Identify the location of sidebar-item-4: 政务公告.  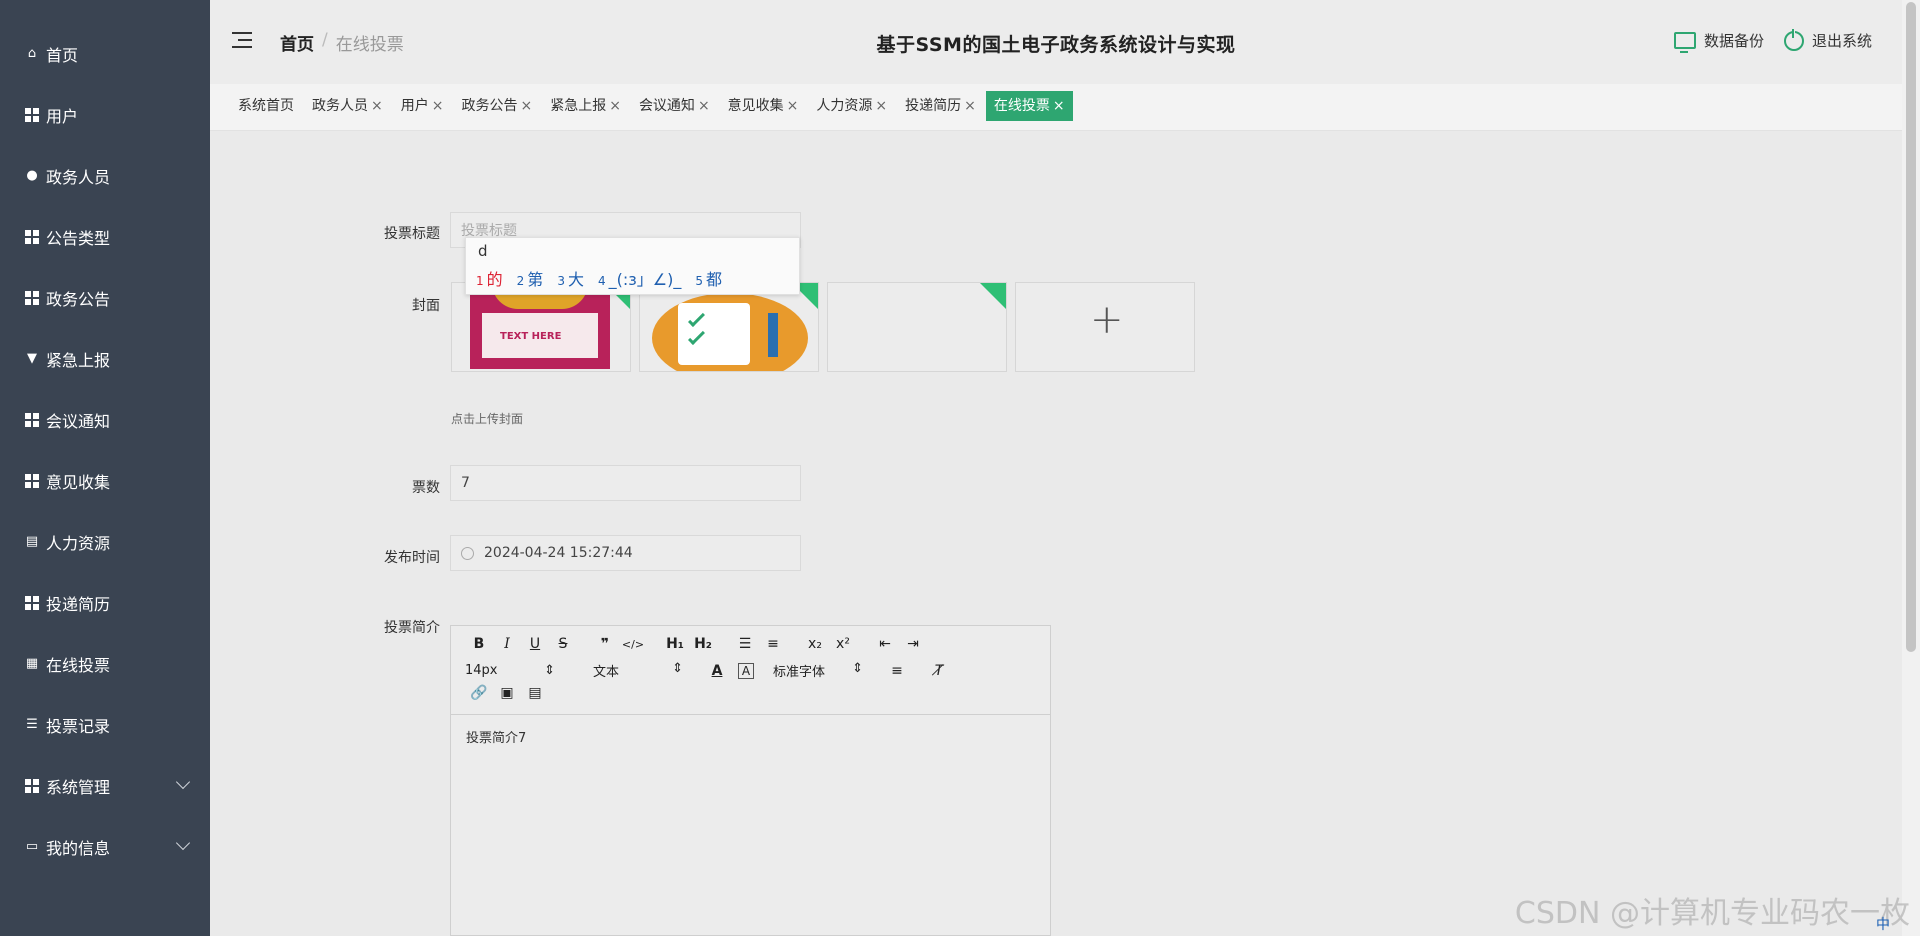
(105, 297).